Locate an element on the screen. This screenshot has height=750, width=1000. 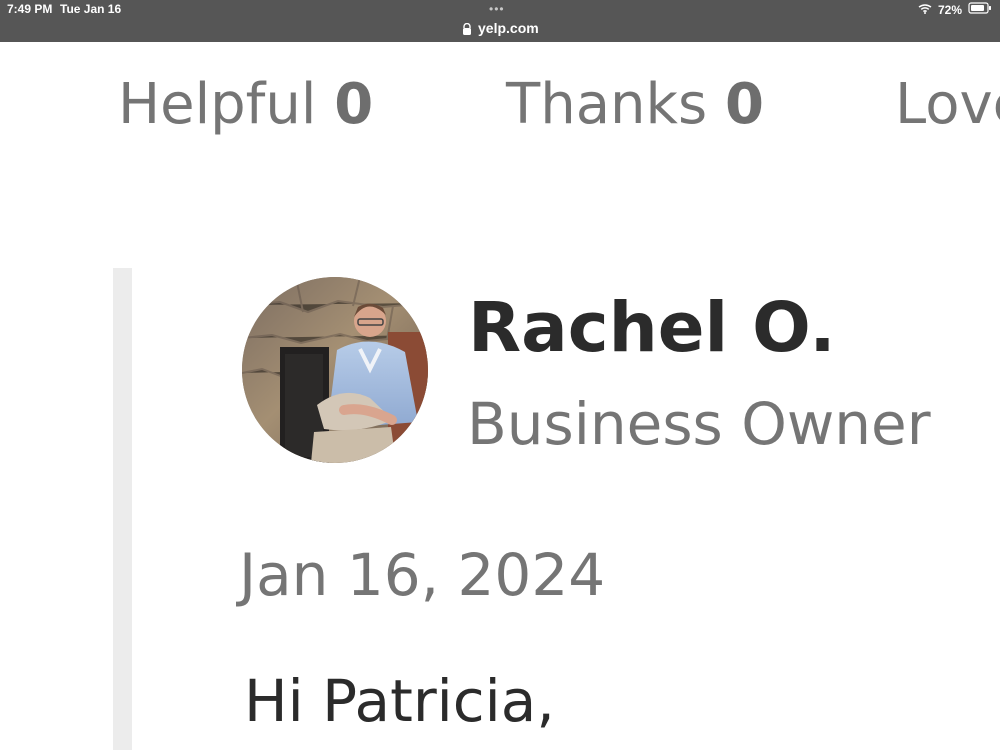
lock-icon is located at coordinates (467, 28).